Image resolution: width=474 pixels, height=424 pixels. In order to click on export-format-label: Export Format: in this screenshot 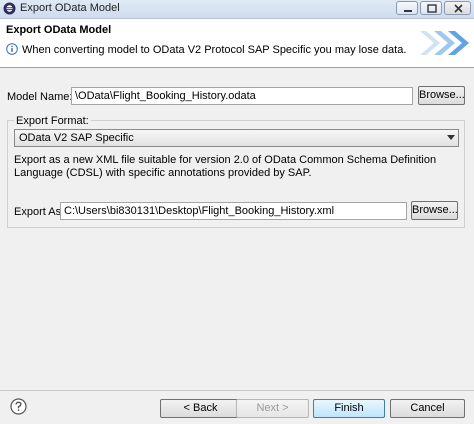, I will do `click(52, 121)`.